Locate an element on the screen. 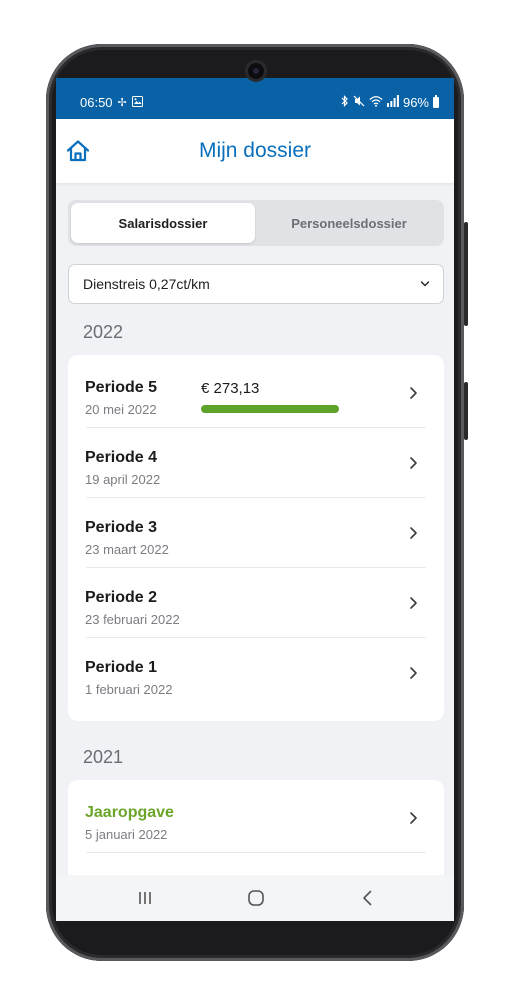 The image size is (511, 999). bluetooth-icon is located at coordinates (345, 102).